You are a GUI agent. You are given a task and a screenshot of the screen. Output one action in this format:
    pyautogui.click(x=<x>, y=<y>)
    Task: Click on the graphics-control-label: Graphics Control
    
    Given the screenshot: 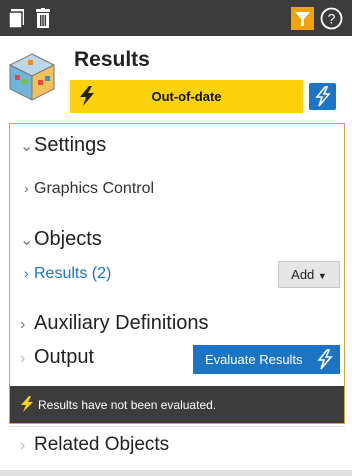 What is the action you would take?
    pyautogui.click(x=94, y=188)
    